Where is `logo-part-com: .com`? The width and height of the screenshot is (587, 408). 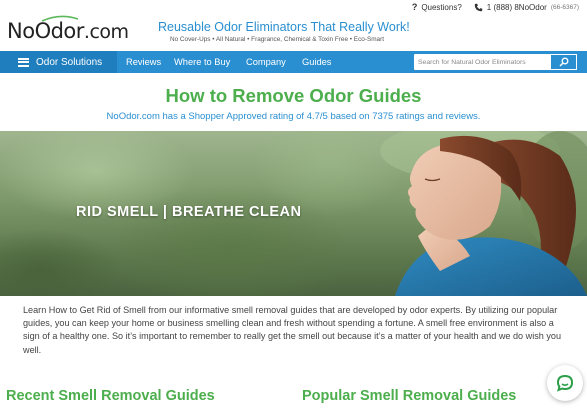
logo-part-com: .com is located at coordinates (106, 32).